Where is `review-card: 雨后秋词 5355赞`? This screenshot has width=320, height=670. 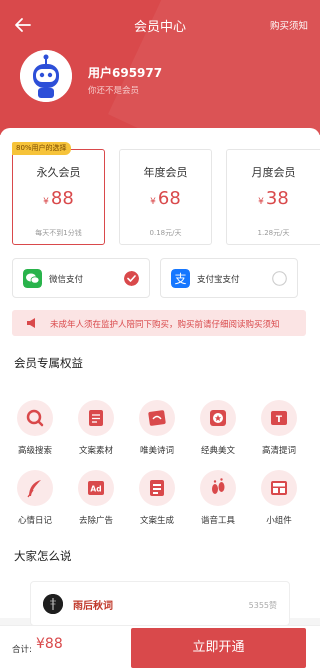
review-card: 雨后秋词 5355赞 is located at coordinates (160, 603).